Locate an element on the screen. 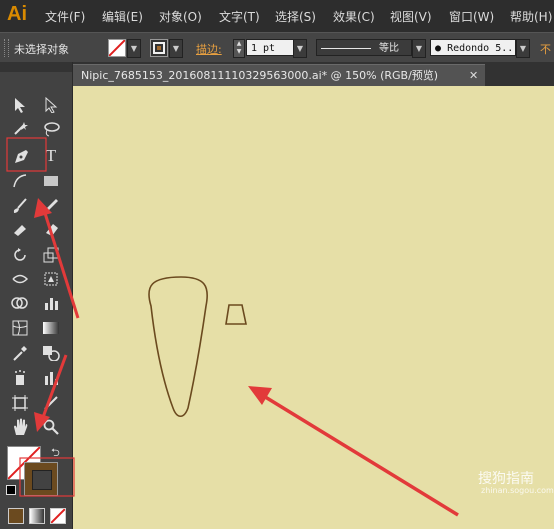  no-fill-icon is located at coordinates (117, 48).